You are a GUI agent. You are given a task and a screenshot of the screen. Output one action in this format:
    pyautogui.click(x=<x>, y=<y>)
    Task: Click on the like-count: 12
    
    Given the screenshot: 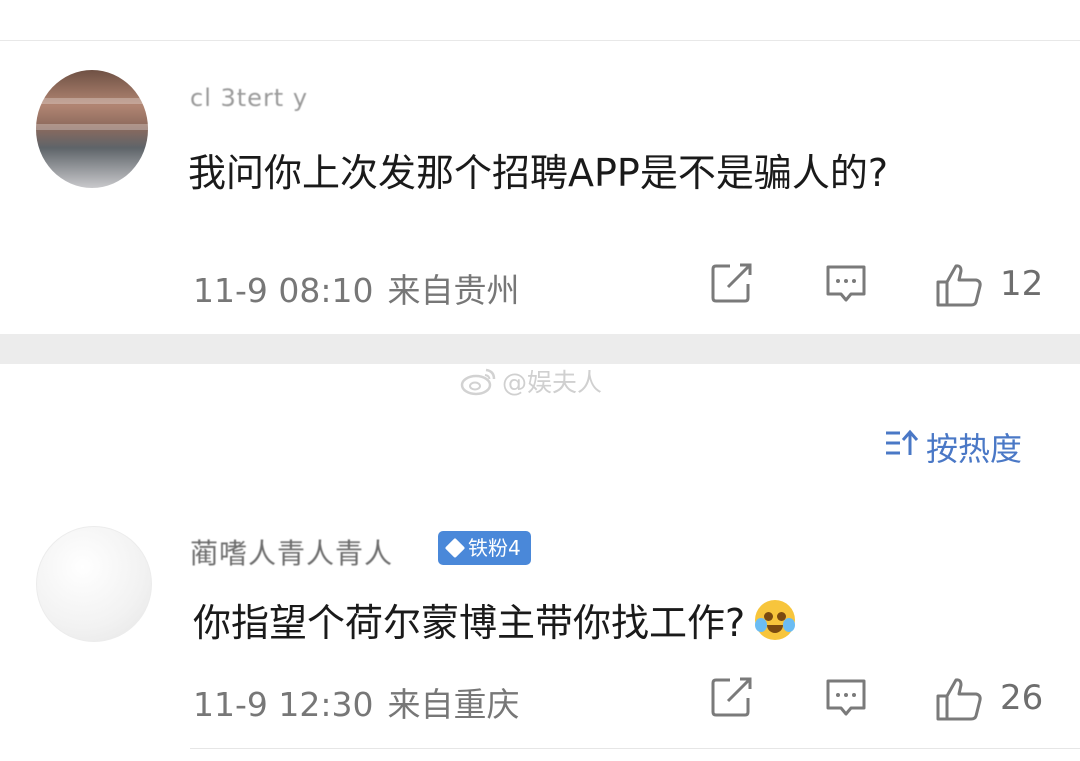 What is the action you would take?
    pyautogui.click(x=1022, y=284)
    